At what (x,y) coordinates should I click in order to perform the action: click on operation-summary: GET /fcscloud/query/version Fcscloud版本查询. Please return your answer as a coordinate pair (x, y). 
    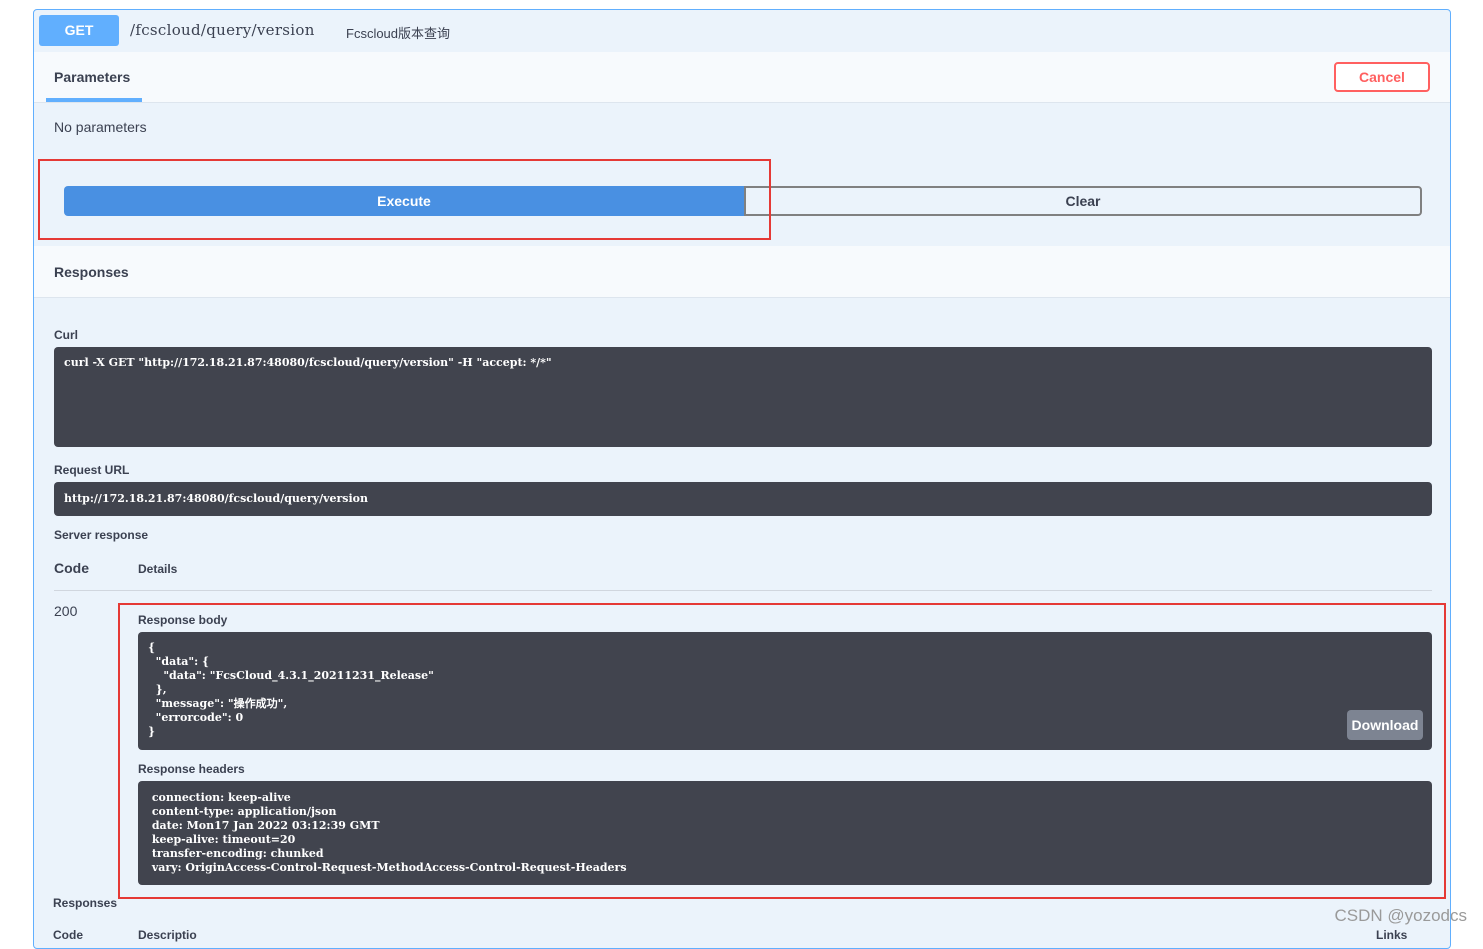
    Looking at the image, I should click on (742, 31).